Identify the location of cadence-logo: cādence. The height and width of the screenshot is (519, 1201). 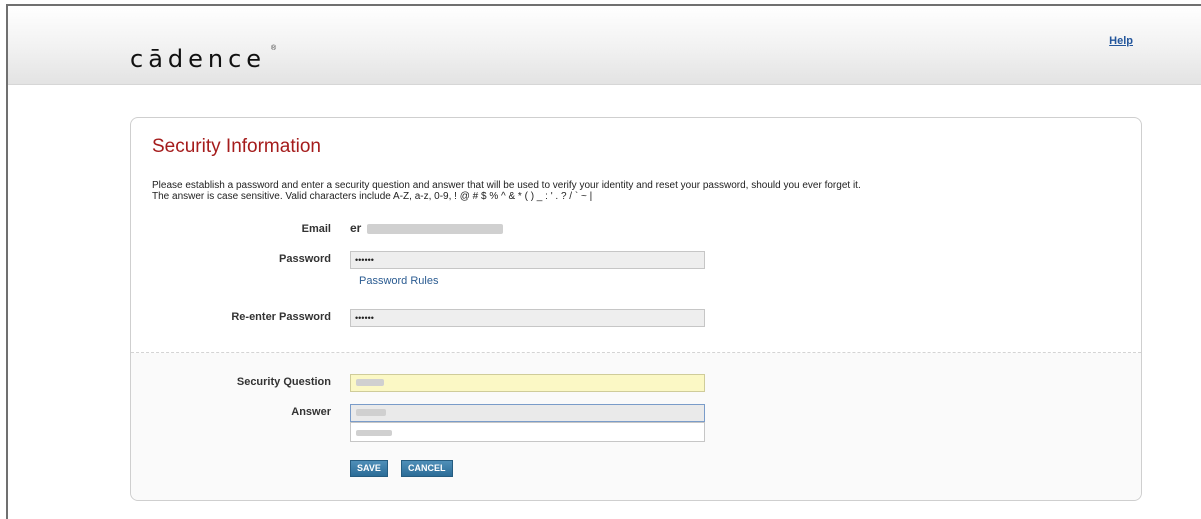
(198, 59).